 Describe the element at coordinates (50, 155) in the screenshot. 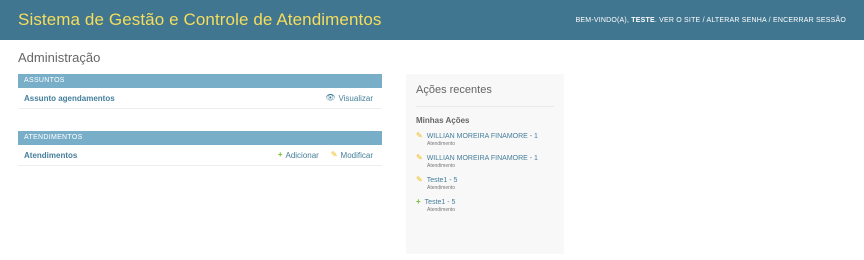

I see `model-link-atendimentos: Atendimentos` at that location.